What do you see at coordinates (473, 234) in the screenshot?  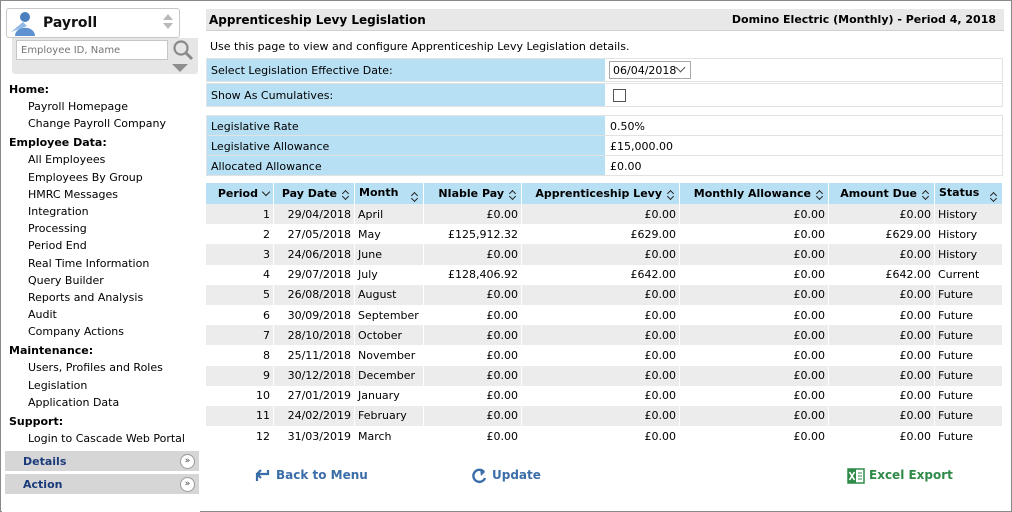 I see `cell-niable-pay: £125,912.32` at bounding box center [473, 234].